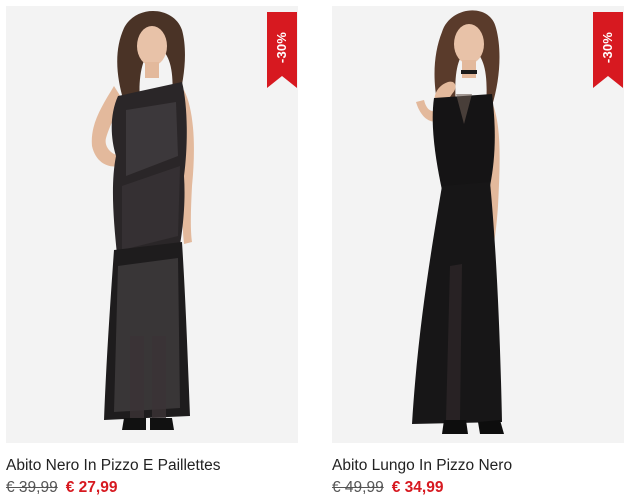 Image resolution: width=635 pixels, height=498 pixels. I want to click on discount-badge-1: -30%, so click(282, 50).